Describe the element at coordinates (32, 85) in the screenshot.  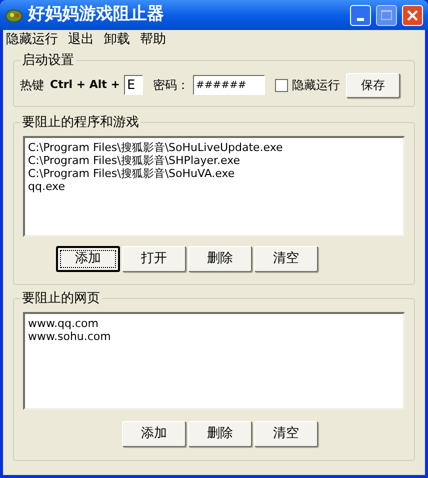
I see `hotkey-label: 热键` at that location.